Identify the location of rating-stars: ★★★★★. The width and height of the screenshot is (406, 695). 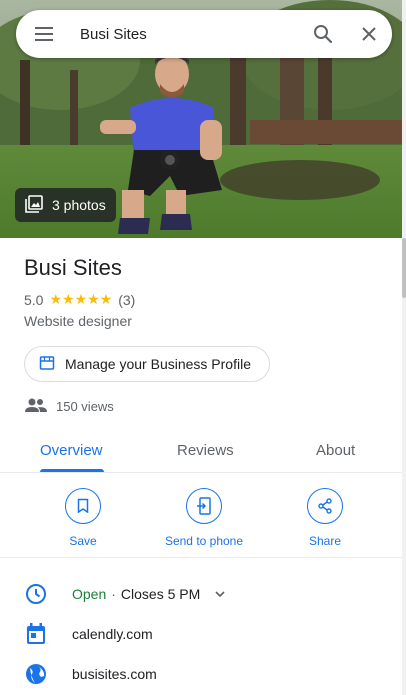
(81, 299).